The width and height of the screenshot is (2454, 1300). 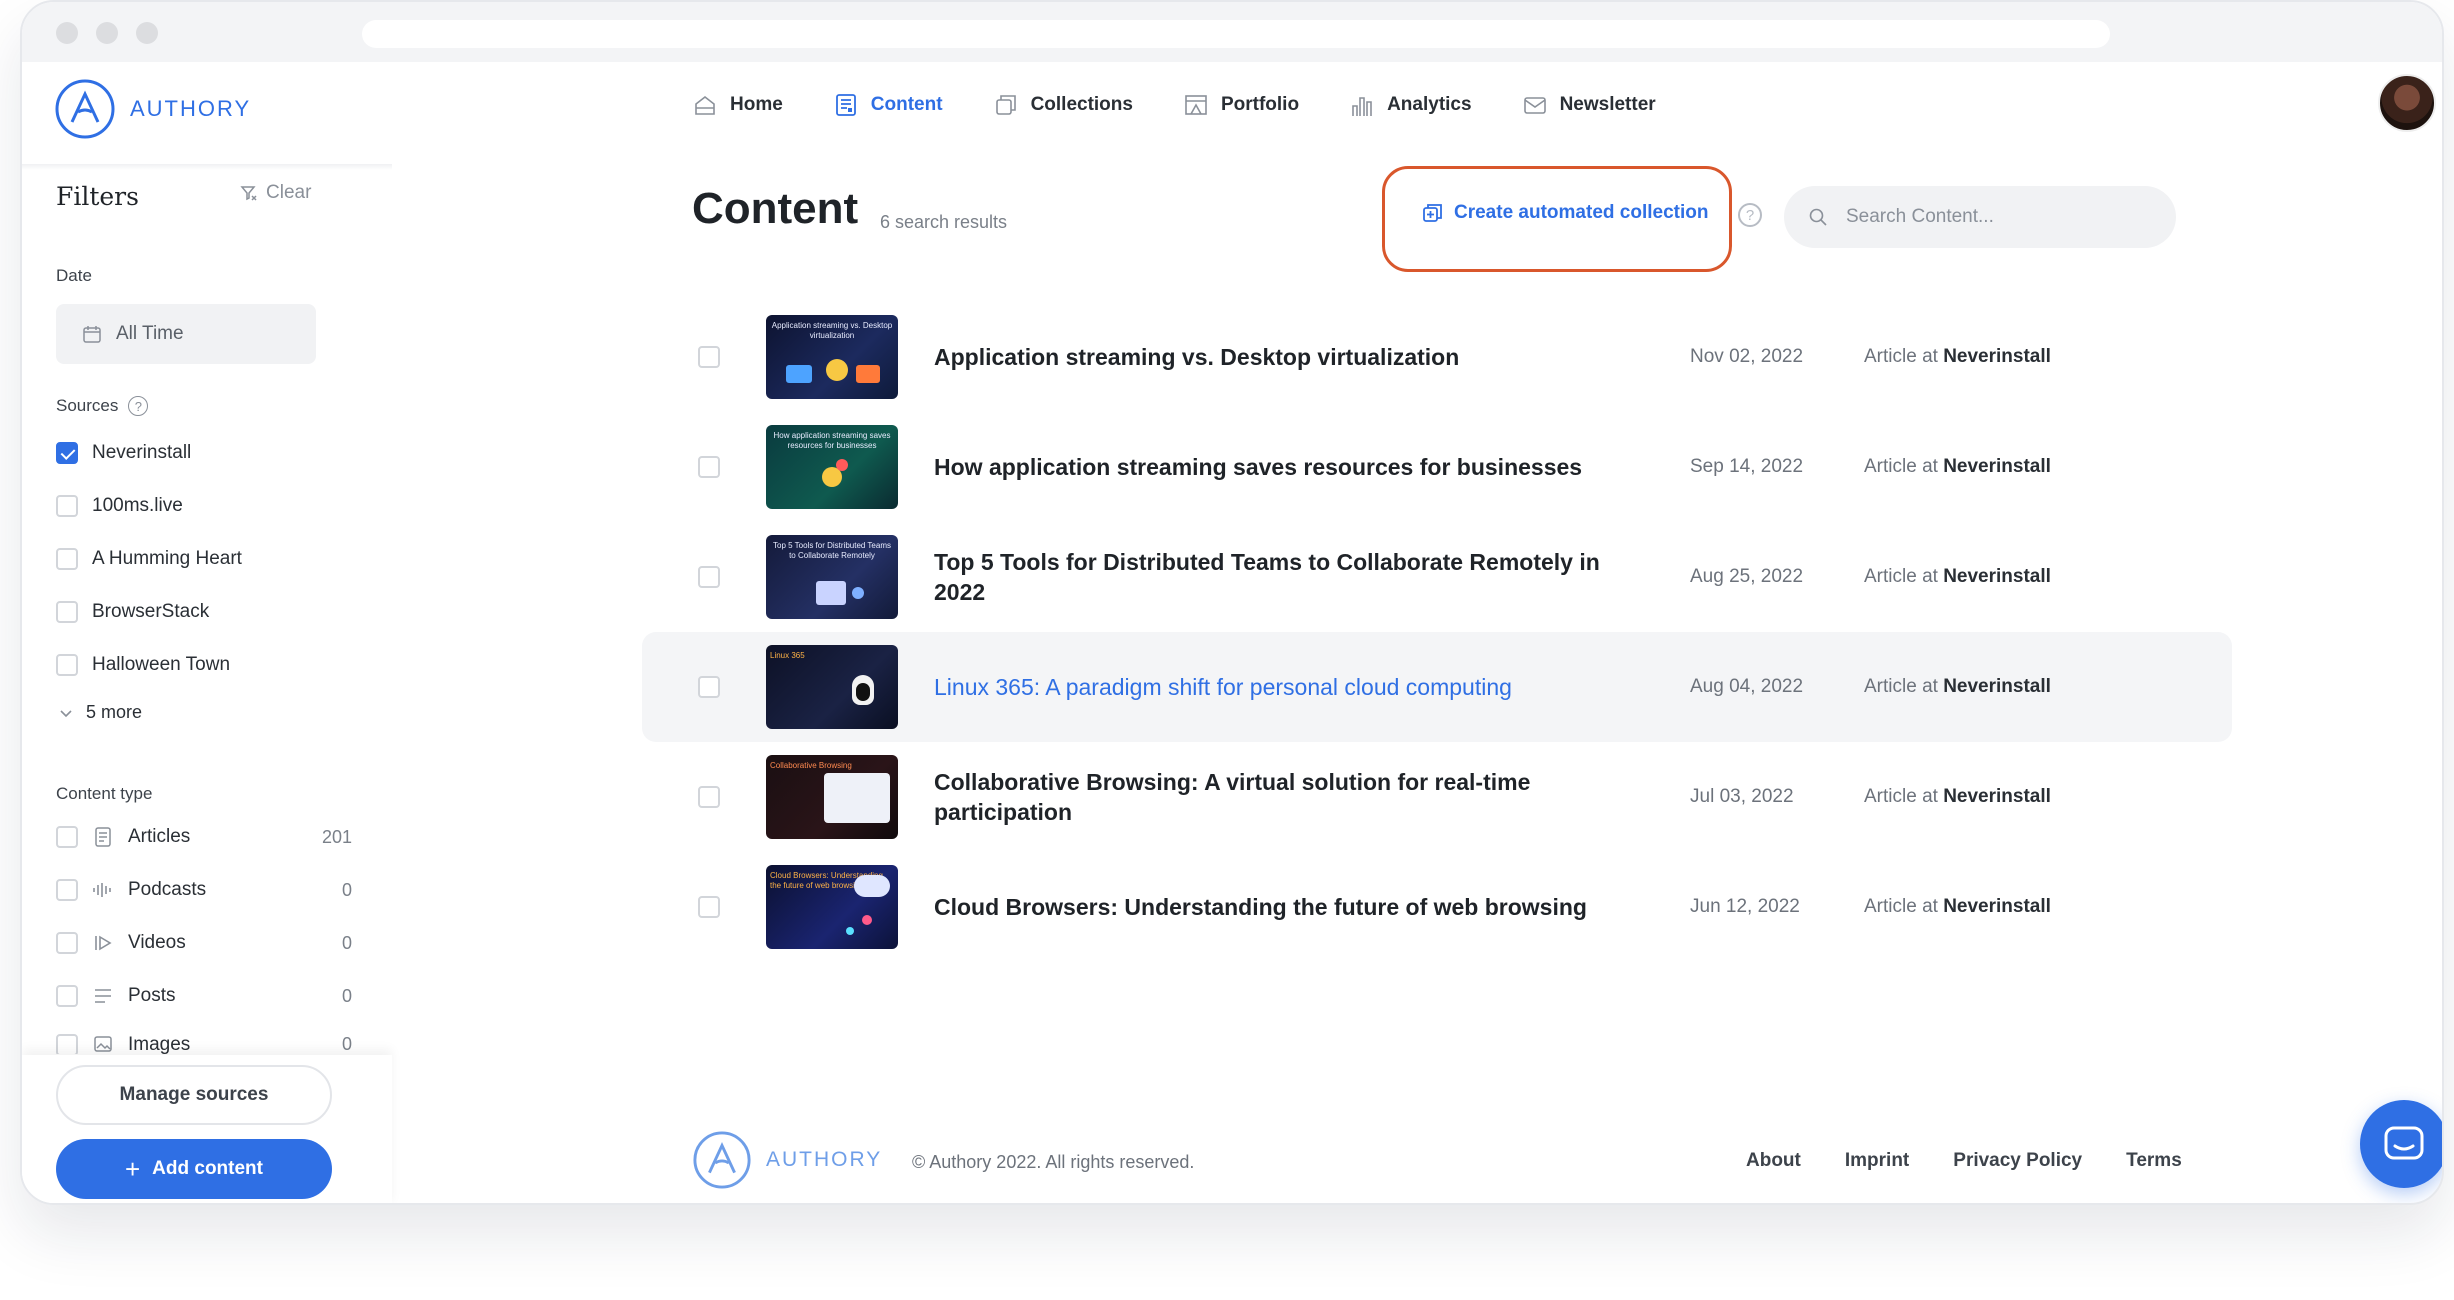 What do you see at coordinates (1747, 576) in the screenshot?
I see `content-date: Aug 25, 2022` at bounding box center [1747, 576].